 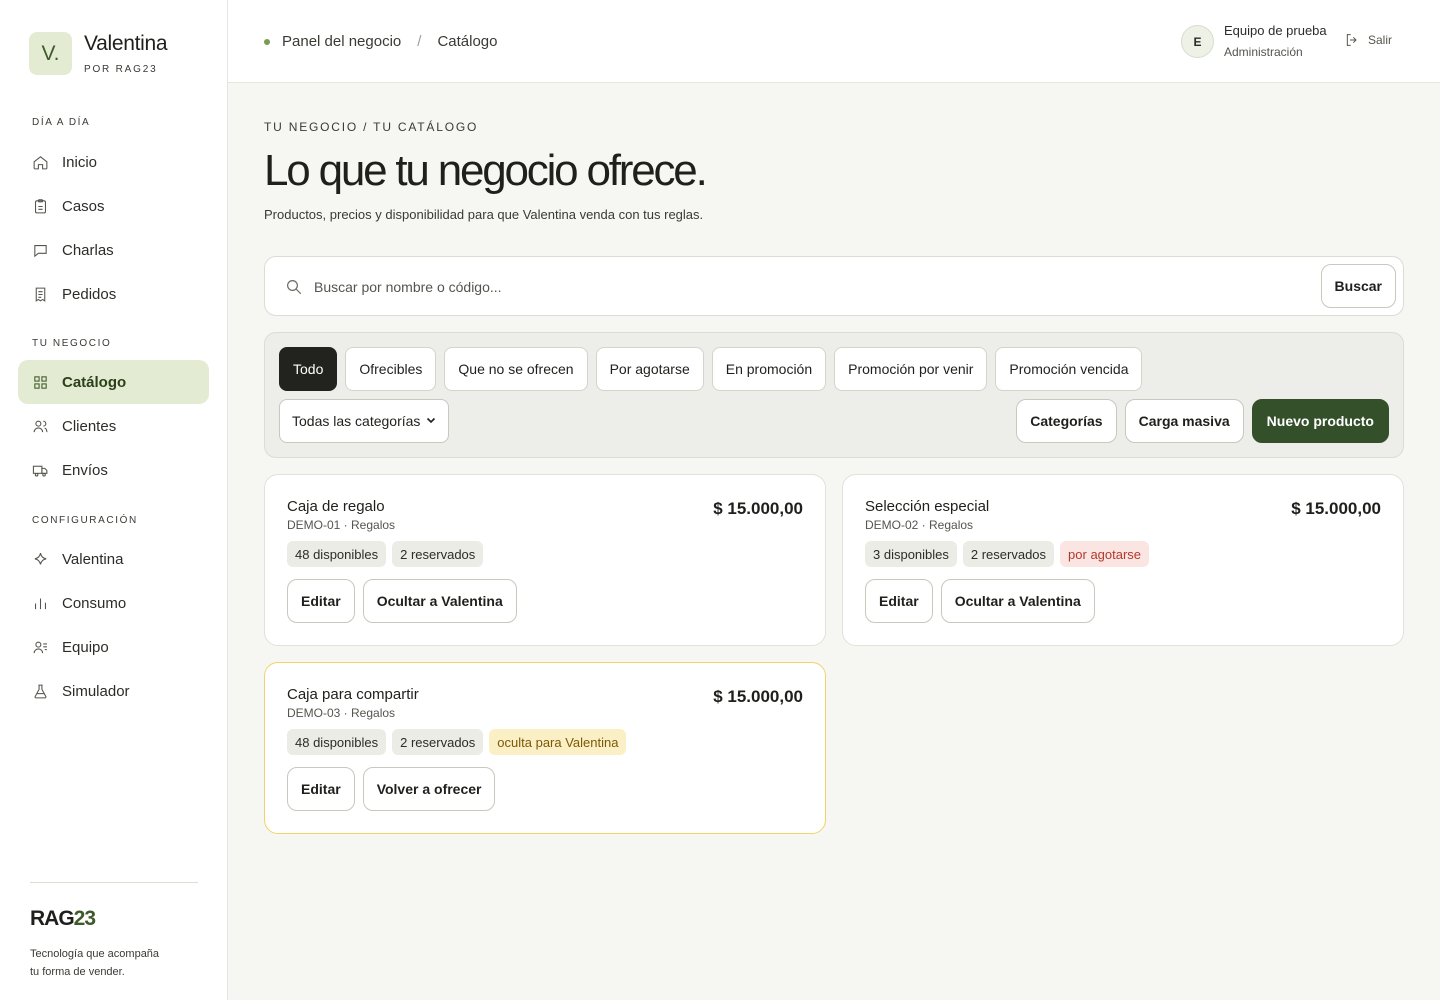 What do you see at coordinates (267, 41) in the screenshot?
I see `breadcrumb-dot` at bounding box center [267, 41].